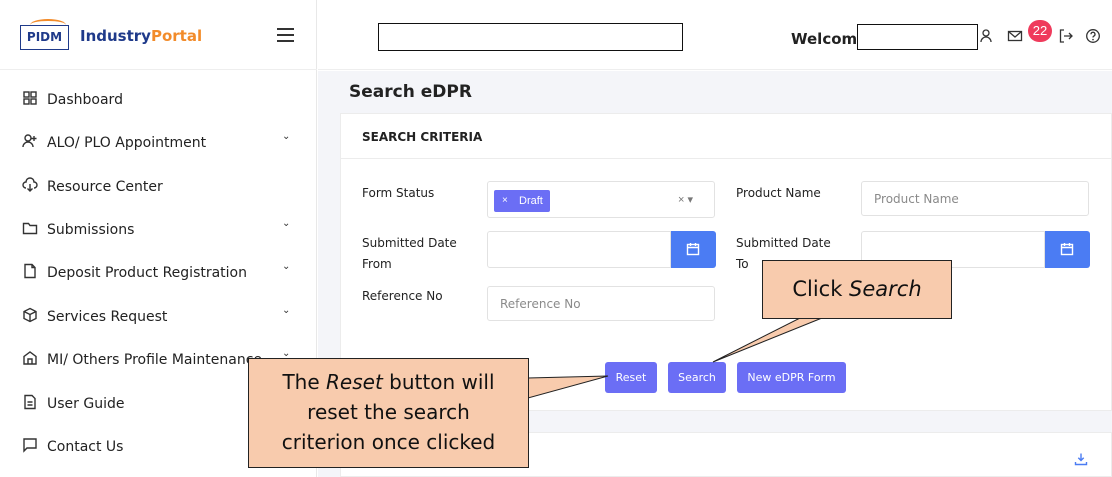 Image resolution: width=1112 pixels, height=477 pixels. I want to click on calendar-from-button, so click(693, 249).